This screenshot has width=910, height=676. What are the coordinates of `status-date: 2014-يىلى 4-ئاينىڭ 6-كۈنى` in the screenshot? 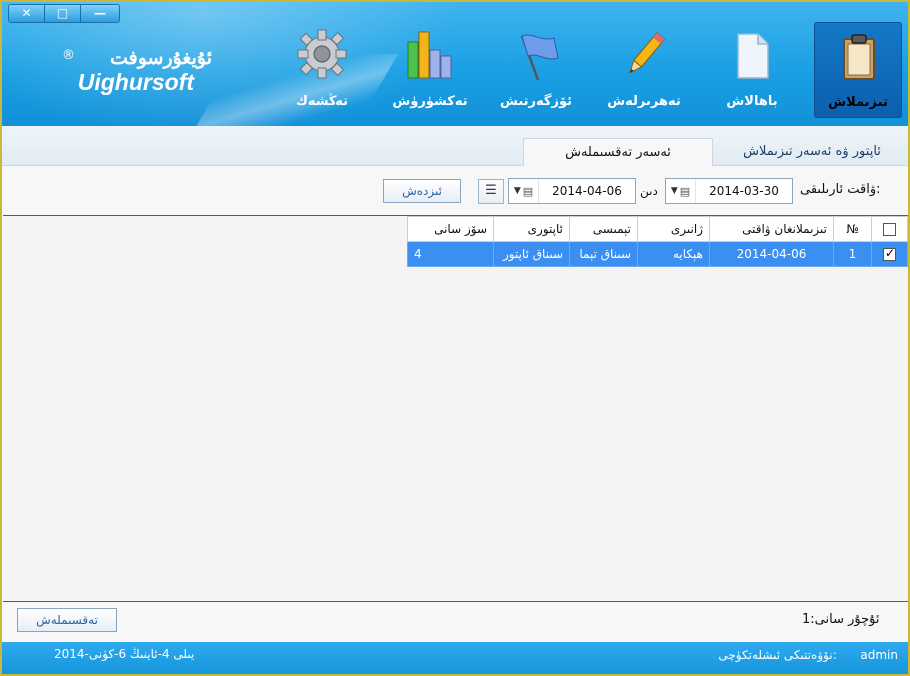 It's located at (124, 654).